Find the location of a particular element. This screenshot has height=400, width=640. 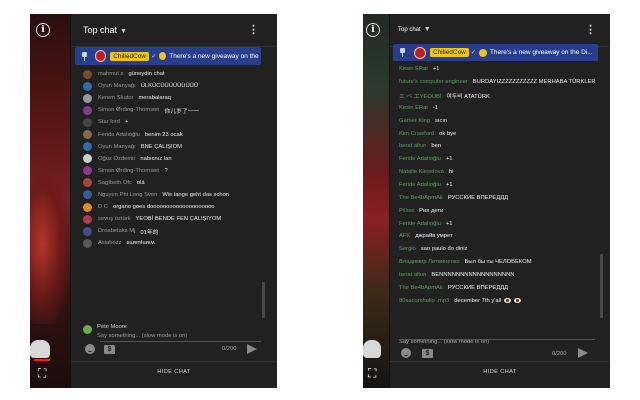

message-text: YEOBİ BENDE FEN ÇALIŞIYOM is located at coordinates (178, 219).